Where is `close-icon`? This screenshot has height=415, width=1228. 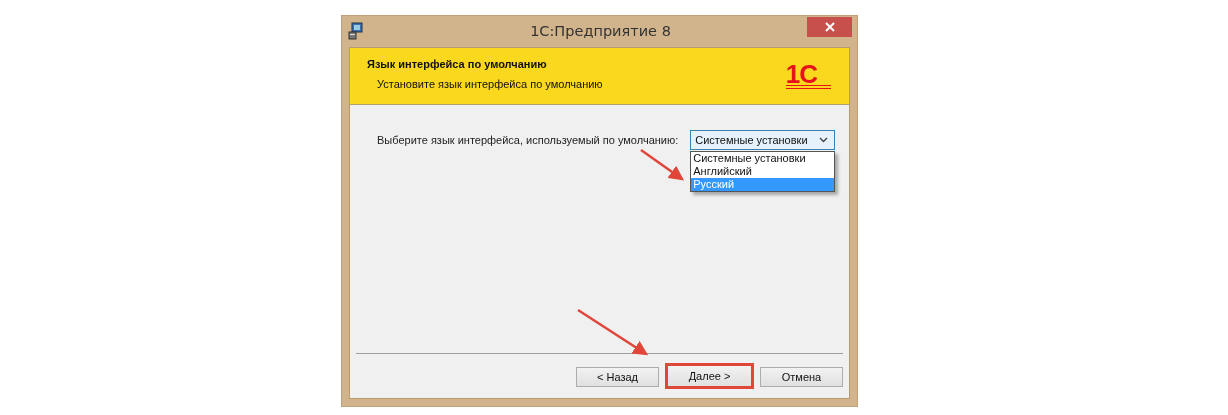 close-icon is located at coordinates (829, 27).